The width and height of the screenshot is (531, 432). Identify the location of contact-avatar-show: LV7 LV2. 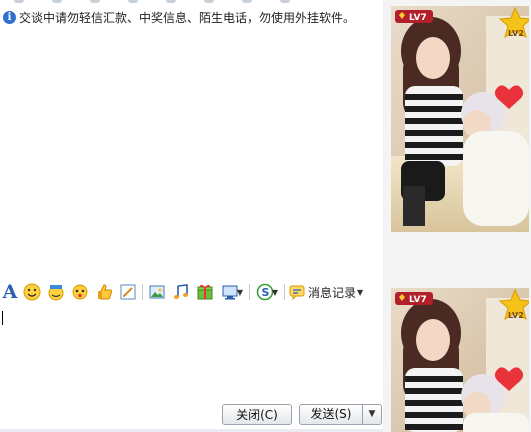
(460, 119).